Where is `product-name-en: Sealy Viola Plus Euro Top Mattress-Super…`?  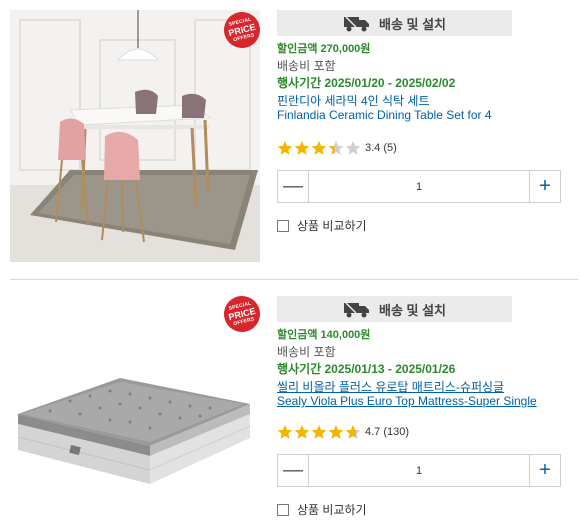
product-name-en: Sealy Viola Plus Euro Top Mattress-Super… is located at coordinates (427, 402).